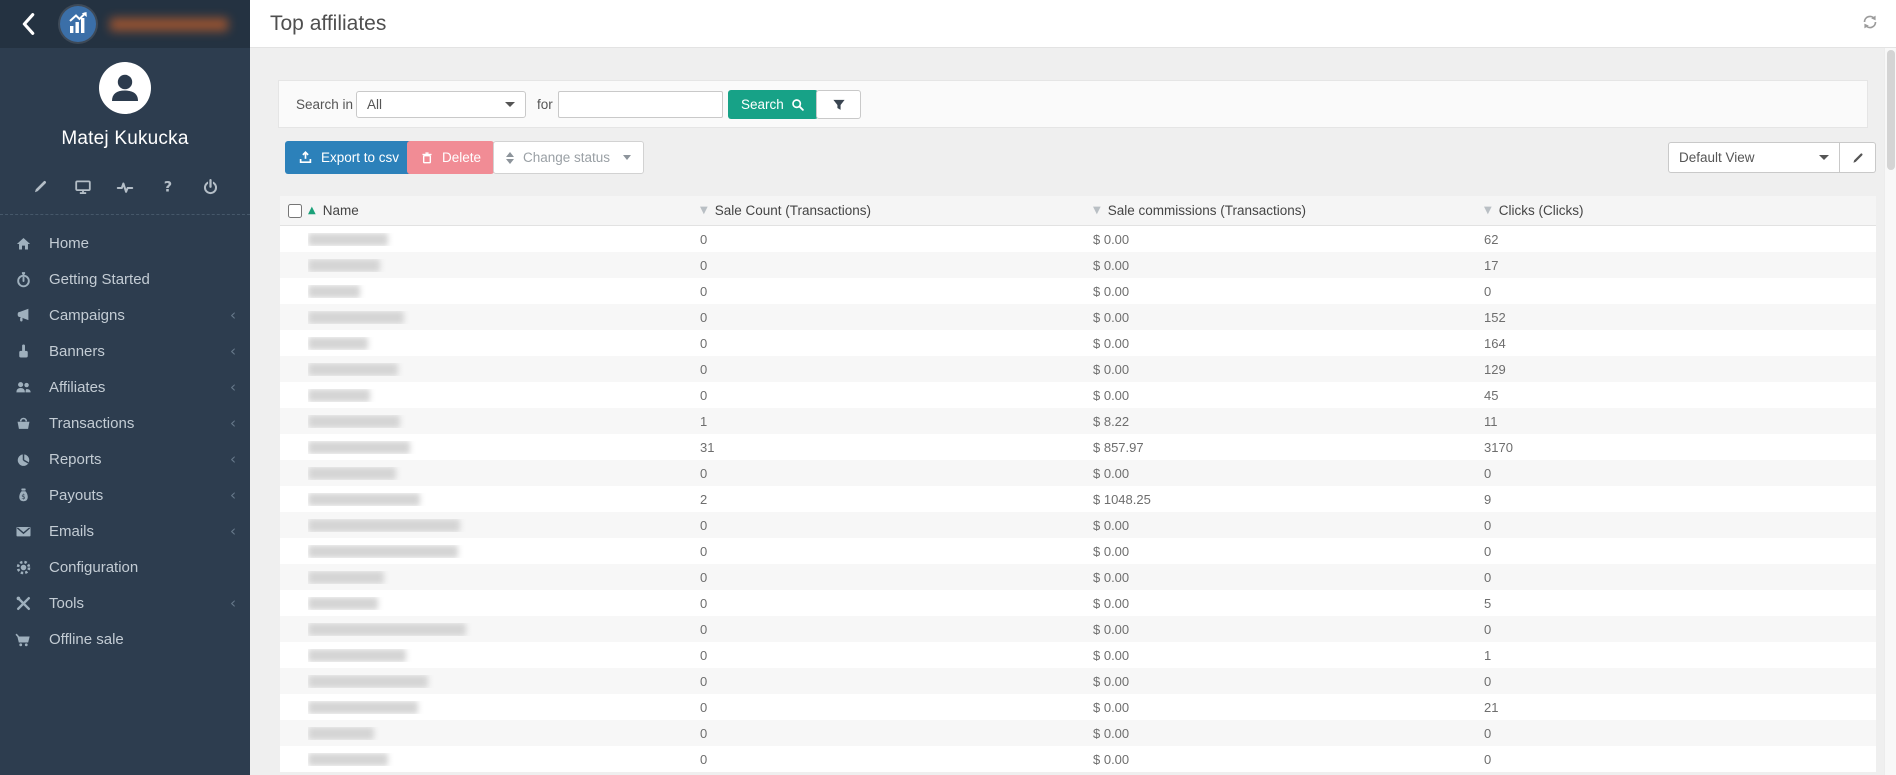  Describe the element at coordinates (305, 157) in the screenshot. I see `upload-icon` at that location.